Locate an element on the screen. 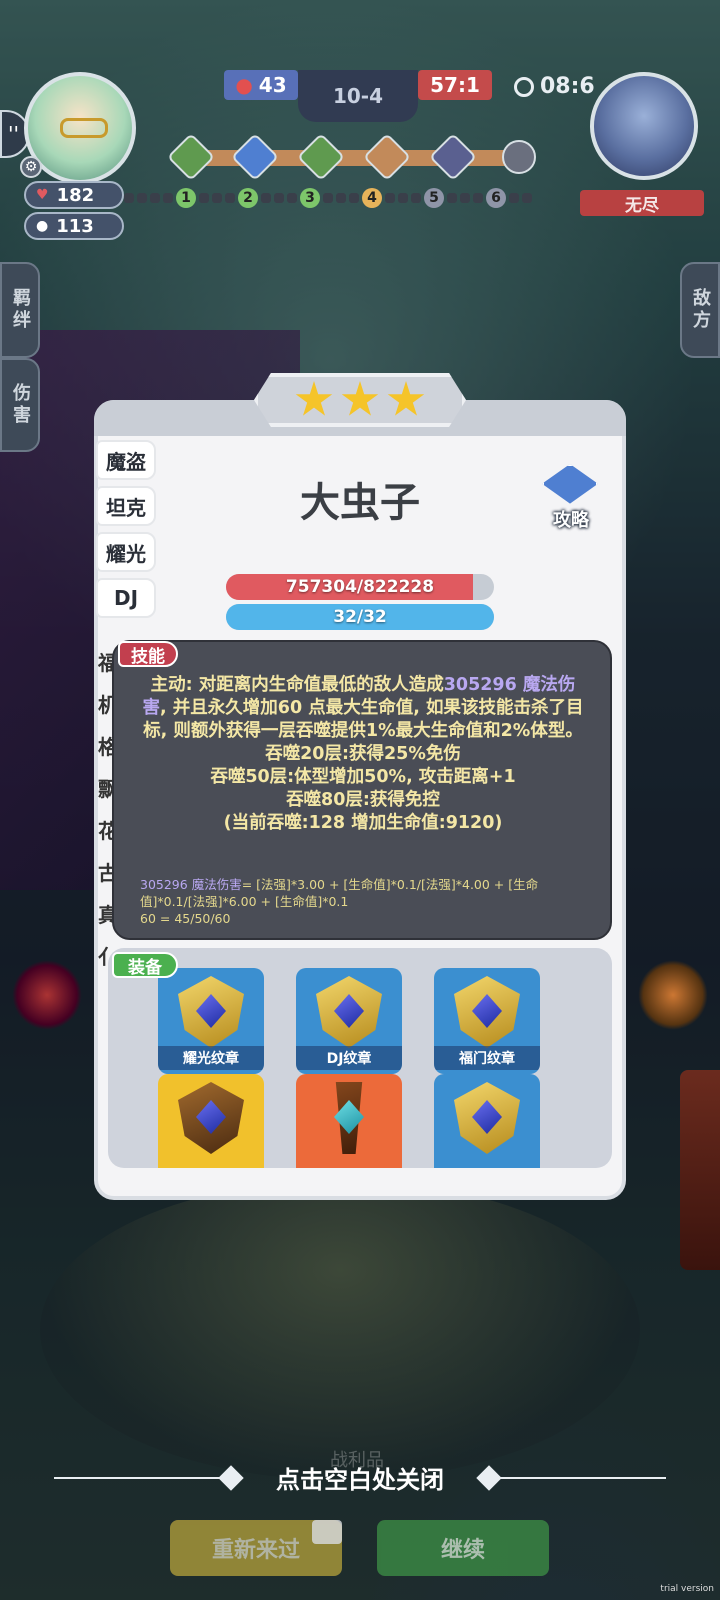 The width and height of the screenshot is (720, 1600). trait-list: 魔盗 坦克 耀光 DJ is located at coordinates (126, 532).